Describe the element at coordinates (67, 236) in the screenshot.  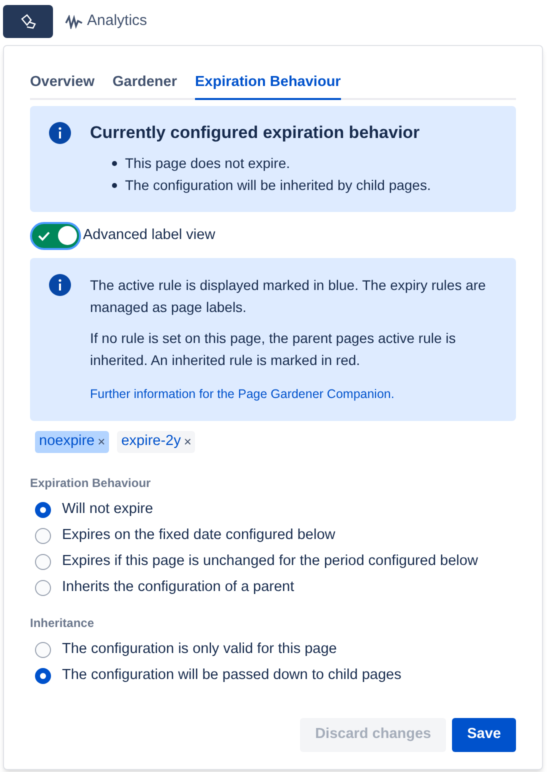
I see `toggle-knob` at that location.